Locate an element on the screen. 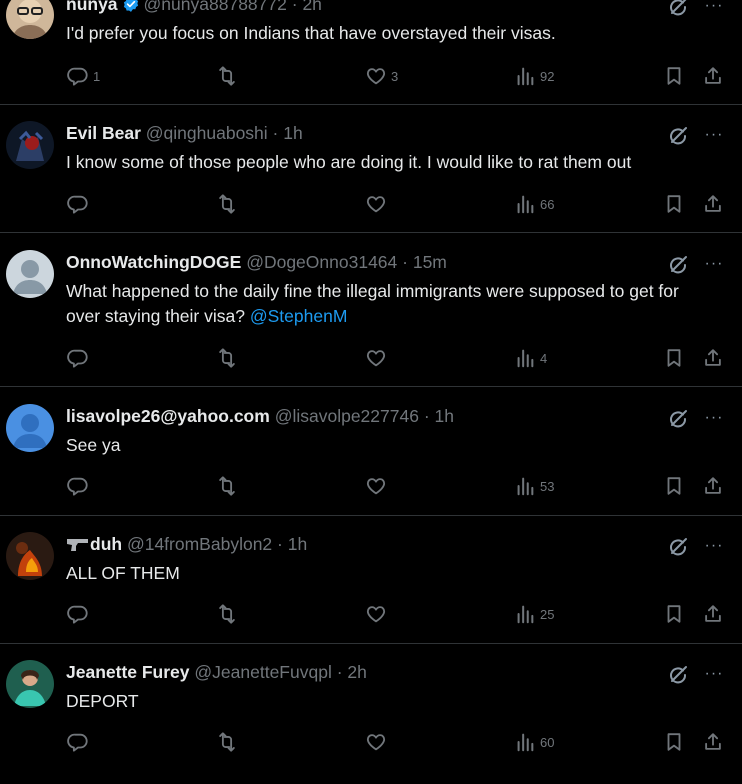 This screenshot has width=742, height=784. display-name: Jeanette Furey is located at coordinates (128, 672).